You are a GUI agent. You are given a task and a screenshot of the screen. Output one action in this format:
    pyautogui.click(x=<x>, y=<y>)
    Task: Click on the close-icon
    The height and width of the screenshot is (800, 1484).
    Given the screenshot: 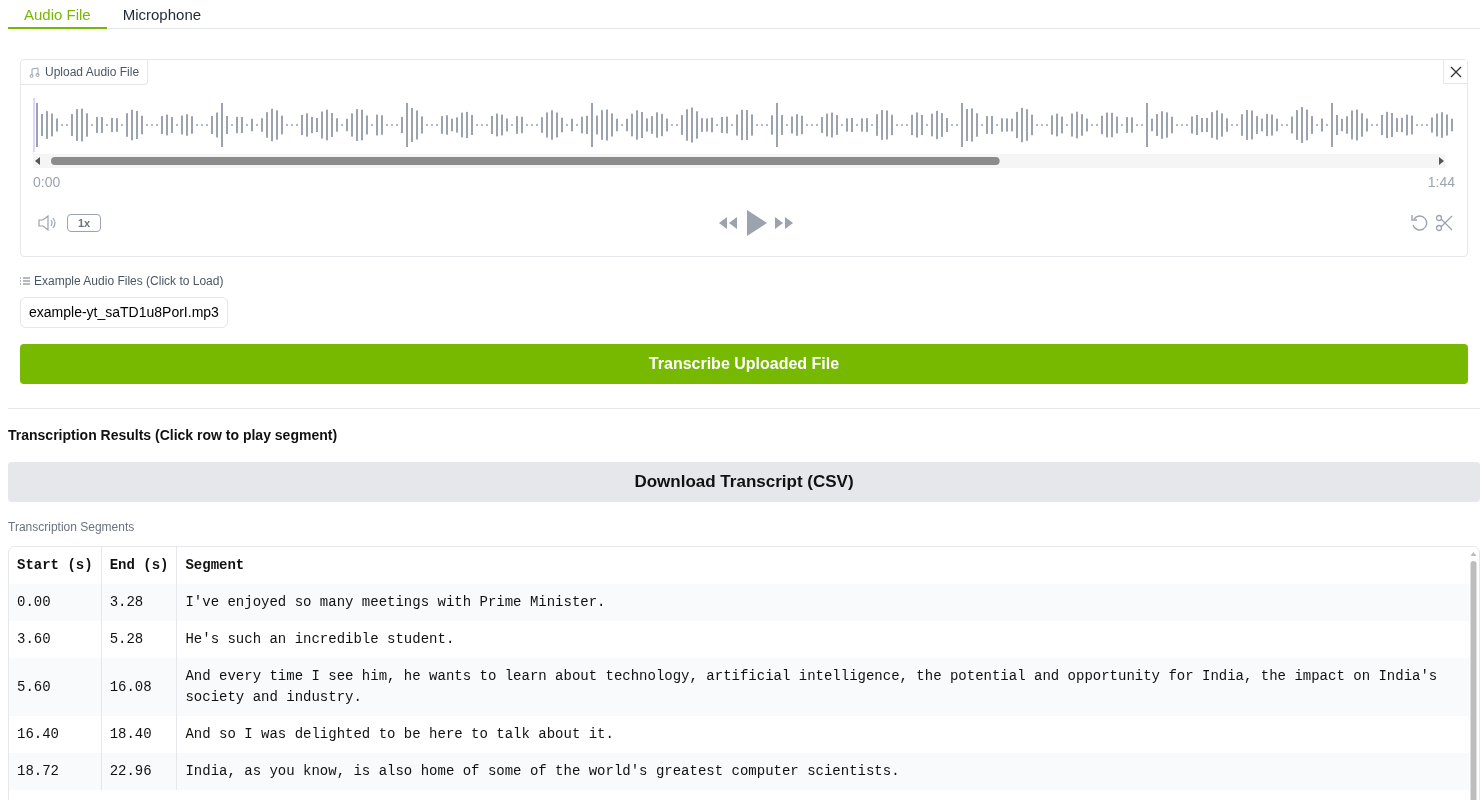 What is the action you would take?
    pyautogui.click(x=1455, y=71)
    